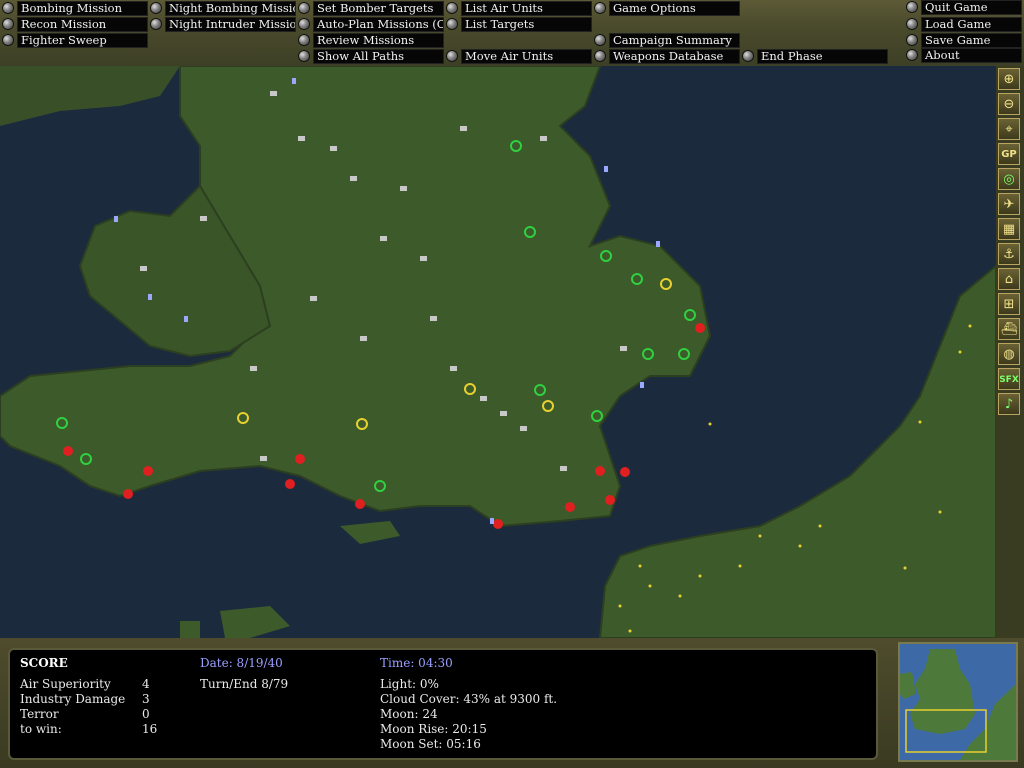 This screenshot has width=1024, height=768. What do you see at coordinates (963, 40) in the screenshot?
I see `save-game-button: Save Game` at bounding box center [963, 40].